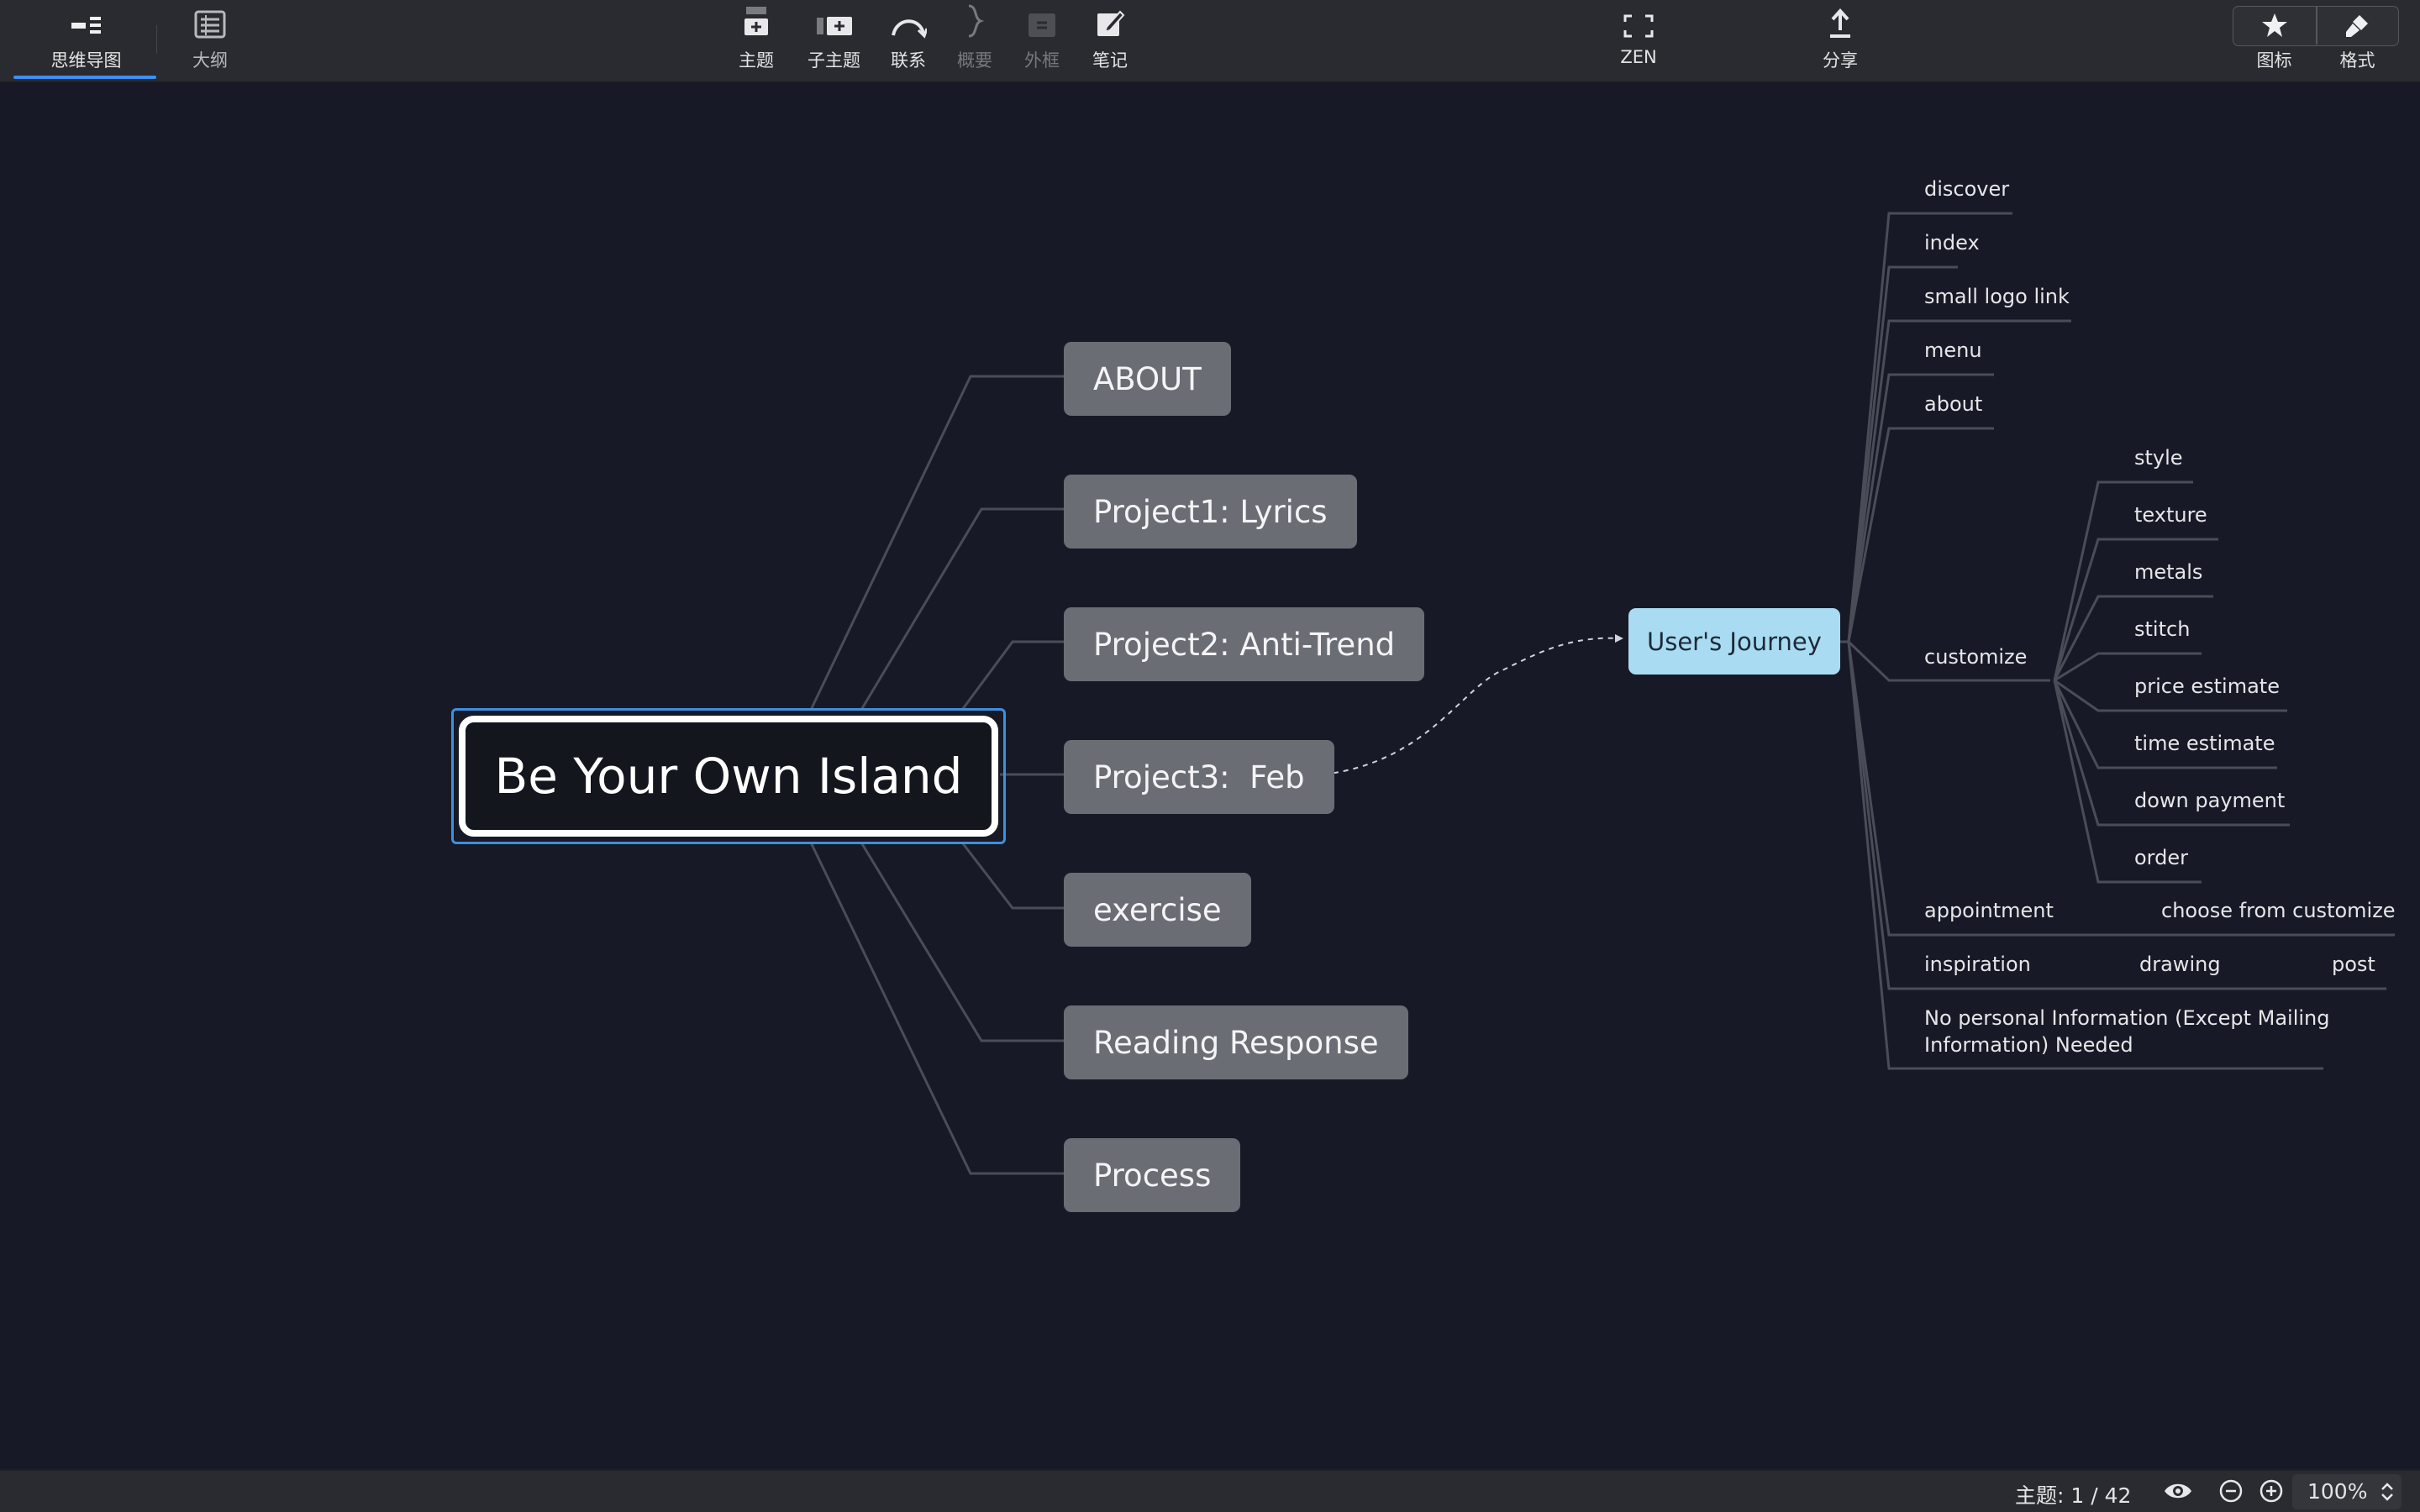 This screenshot has height=1512, width=2420. Describe the element at coordinates (1042, 25) in the screenshot. I see `boundary-icon` at that location.